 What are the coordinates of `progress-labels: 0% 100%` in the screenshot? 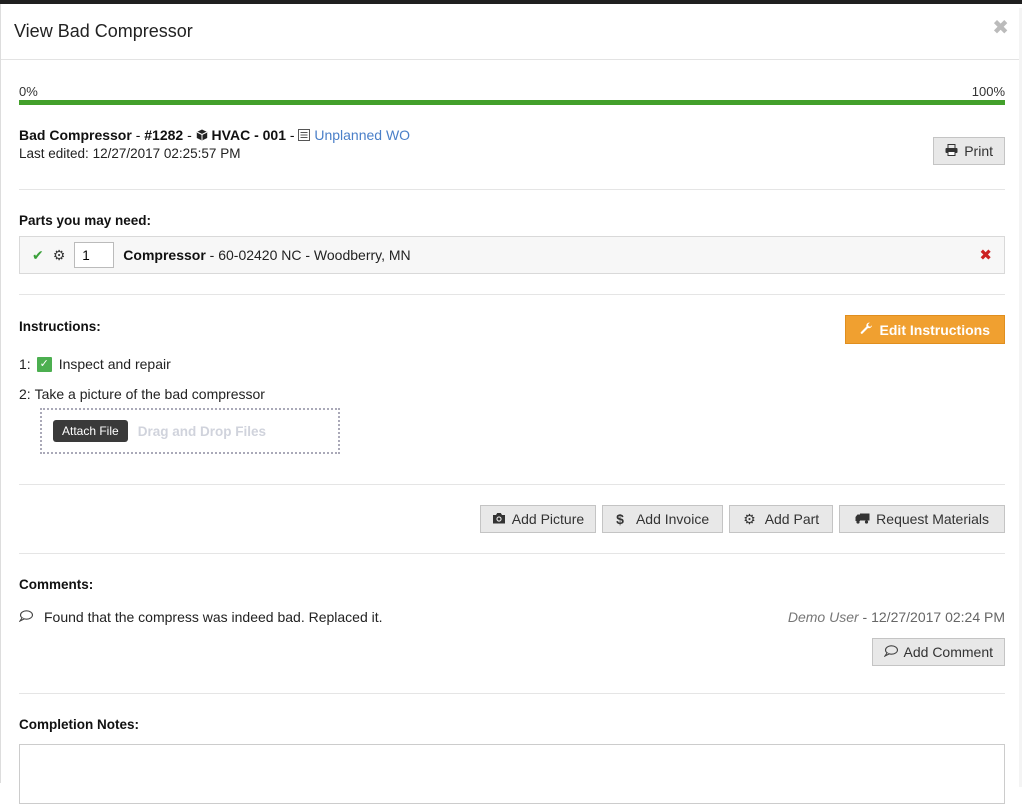 It's located at (512, 90).